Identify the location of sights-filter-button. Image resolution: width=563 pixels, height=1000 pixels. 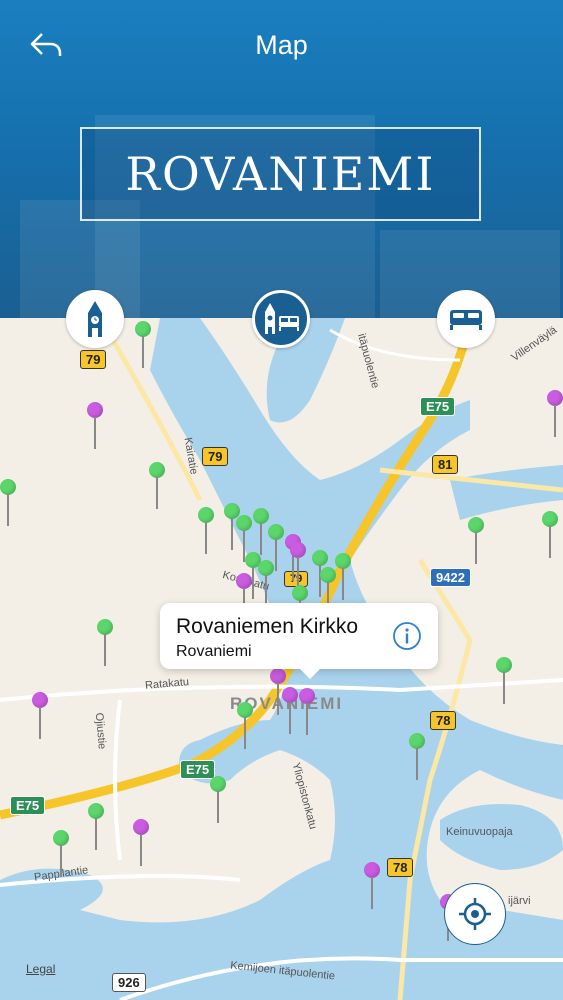
(95, 319).